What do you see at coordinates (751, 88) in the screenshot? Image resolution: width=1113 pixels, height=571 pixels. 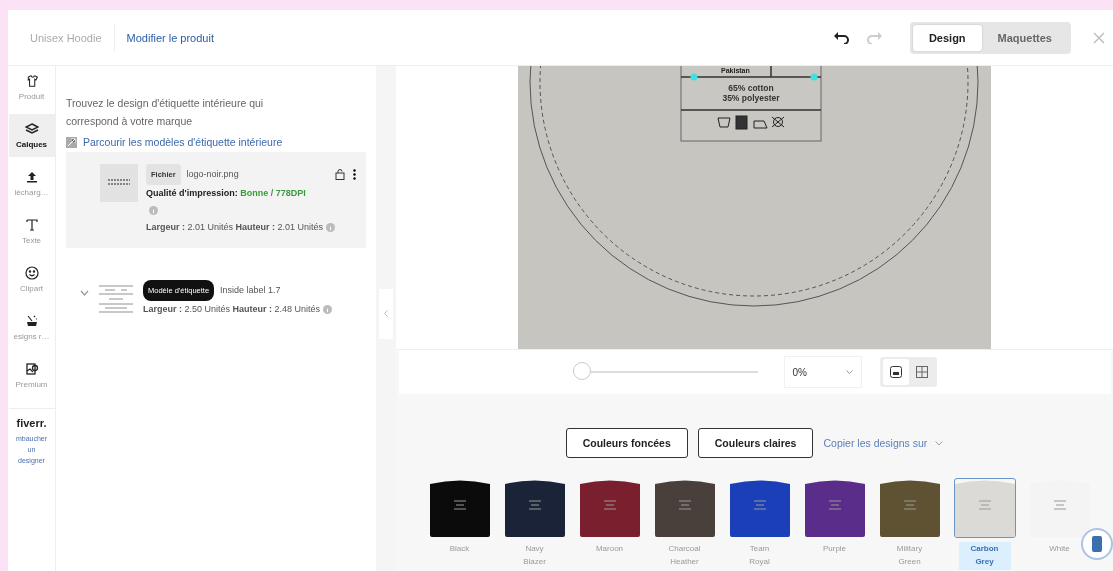 I see `label-text: 65% cotton` at bounding box center [751, 88].